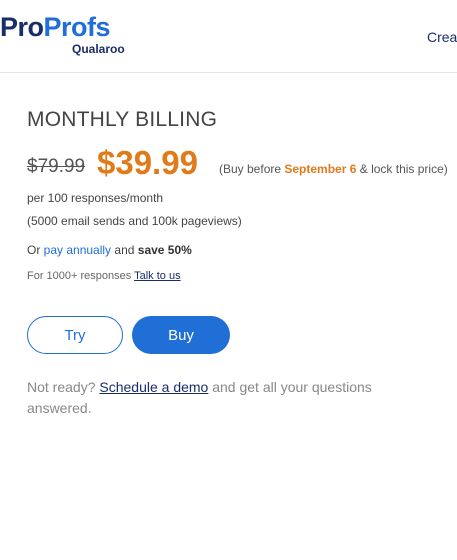 The width and height of the screenshot is (457, 560). Describe the element at coordinates (181, 335) in the screenshot. I see `buy-button: Buy` at that location.